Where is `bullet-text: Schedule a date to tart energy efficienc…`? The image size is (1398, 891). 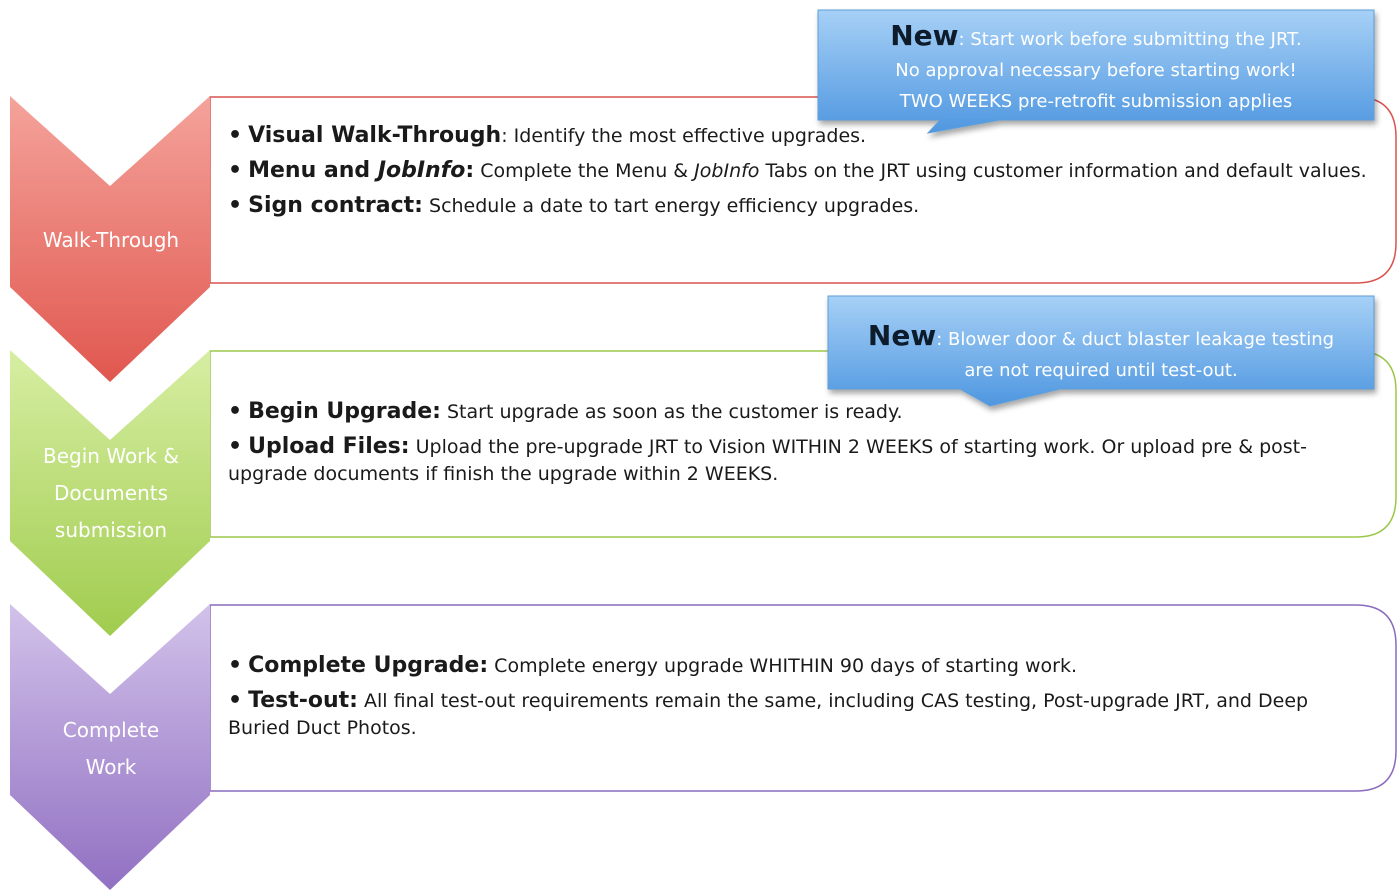 bullet-text: Schedule a date to tart energy efficienc… is located at coordinates (671, 206).